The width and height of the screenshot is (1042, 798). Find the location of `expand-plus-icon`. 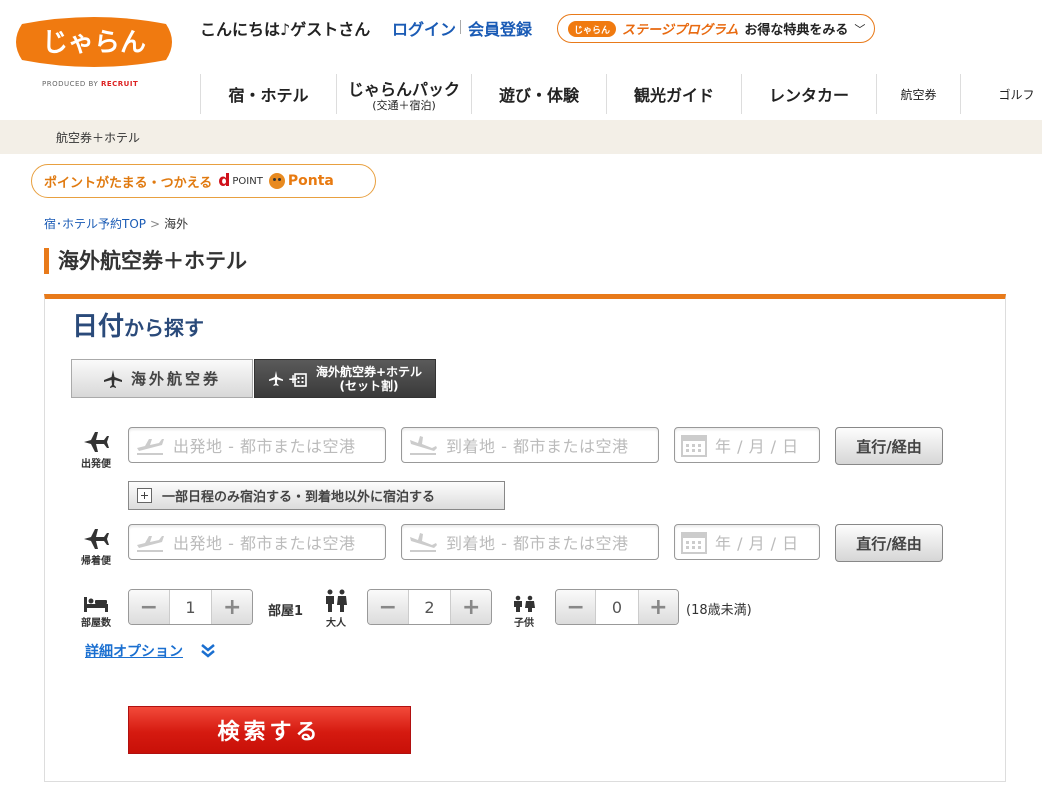

expand-plus-icon is located at coordinates (144, 495).